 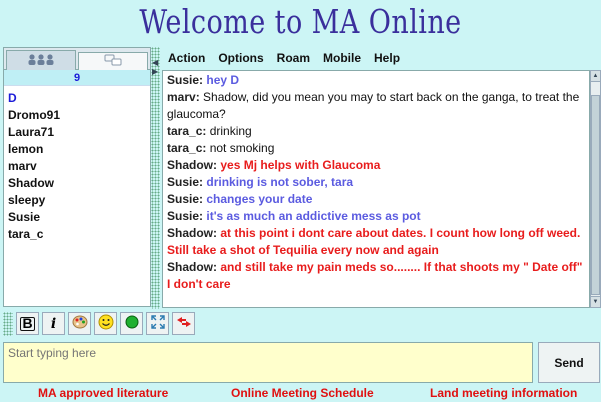 I want to click on bold-button: B, so click(x=27, y=323).